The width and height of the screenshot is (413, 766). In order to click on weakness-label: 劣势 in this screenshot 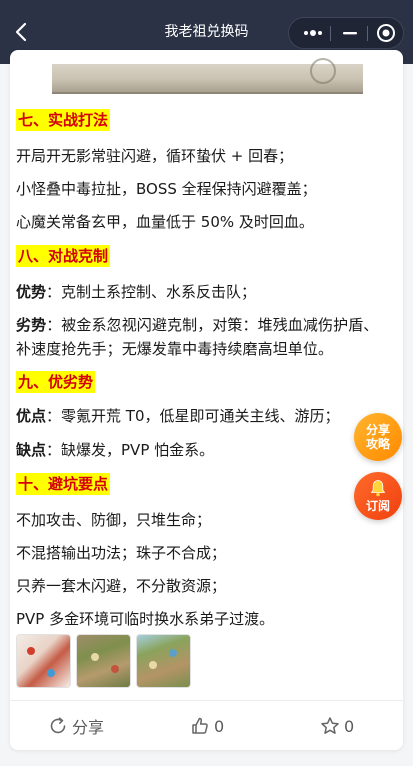, I will do `click(31, 325)`.